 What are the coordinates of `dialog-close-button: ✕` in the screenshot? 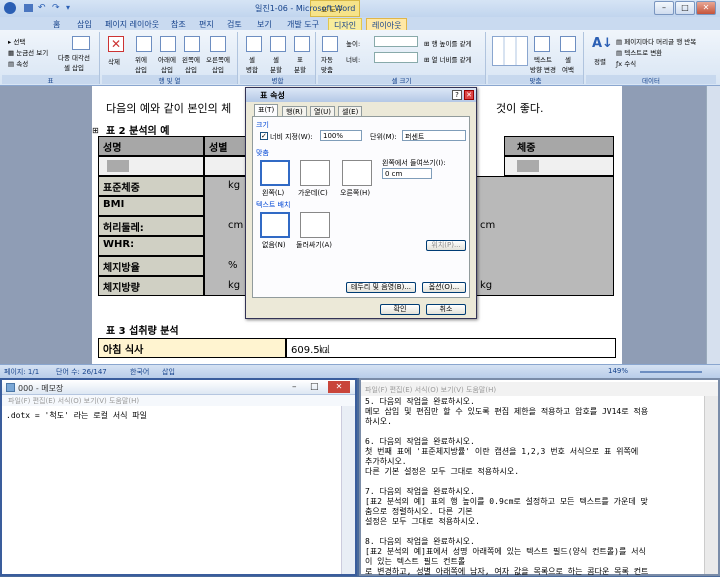 It's located at (469, 95).